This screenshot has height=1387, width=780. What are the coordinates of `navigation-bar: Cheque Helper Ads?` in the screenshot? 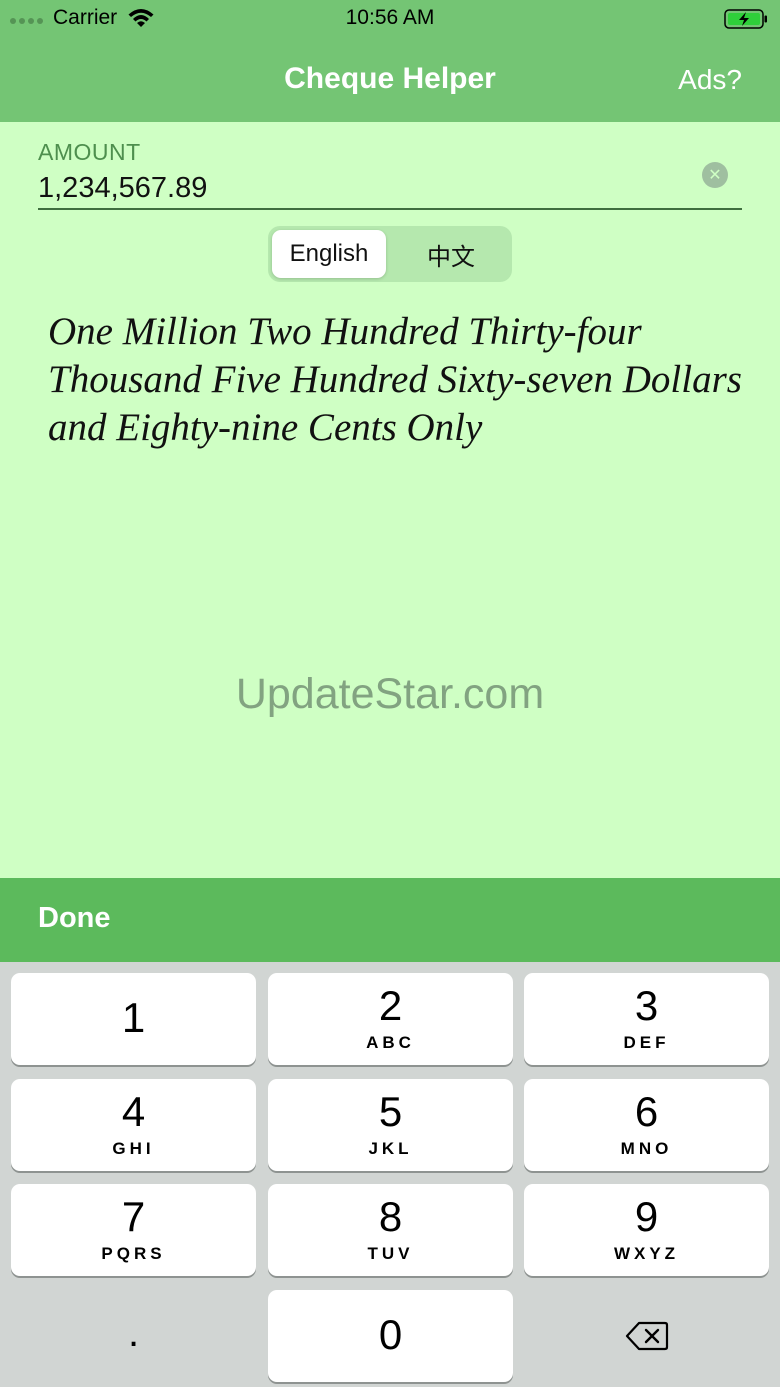 It's located at (390, 81).